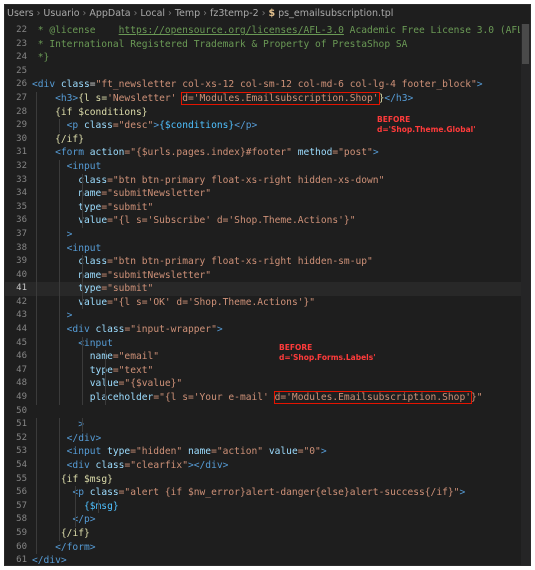  Describe the element at coordinates (267, 466) in the screenshot. I see `code-line: 54 <div class="clearfix"></div>` at that location.